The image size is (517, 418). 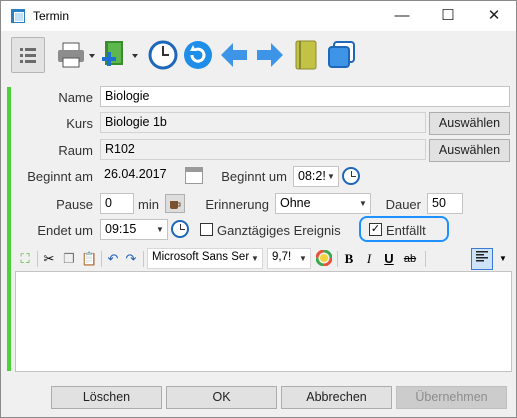 What do you see at coordinates (198, 55) in the screenshot?
I see `refresh-icon` at bounding box center [198, 55].